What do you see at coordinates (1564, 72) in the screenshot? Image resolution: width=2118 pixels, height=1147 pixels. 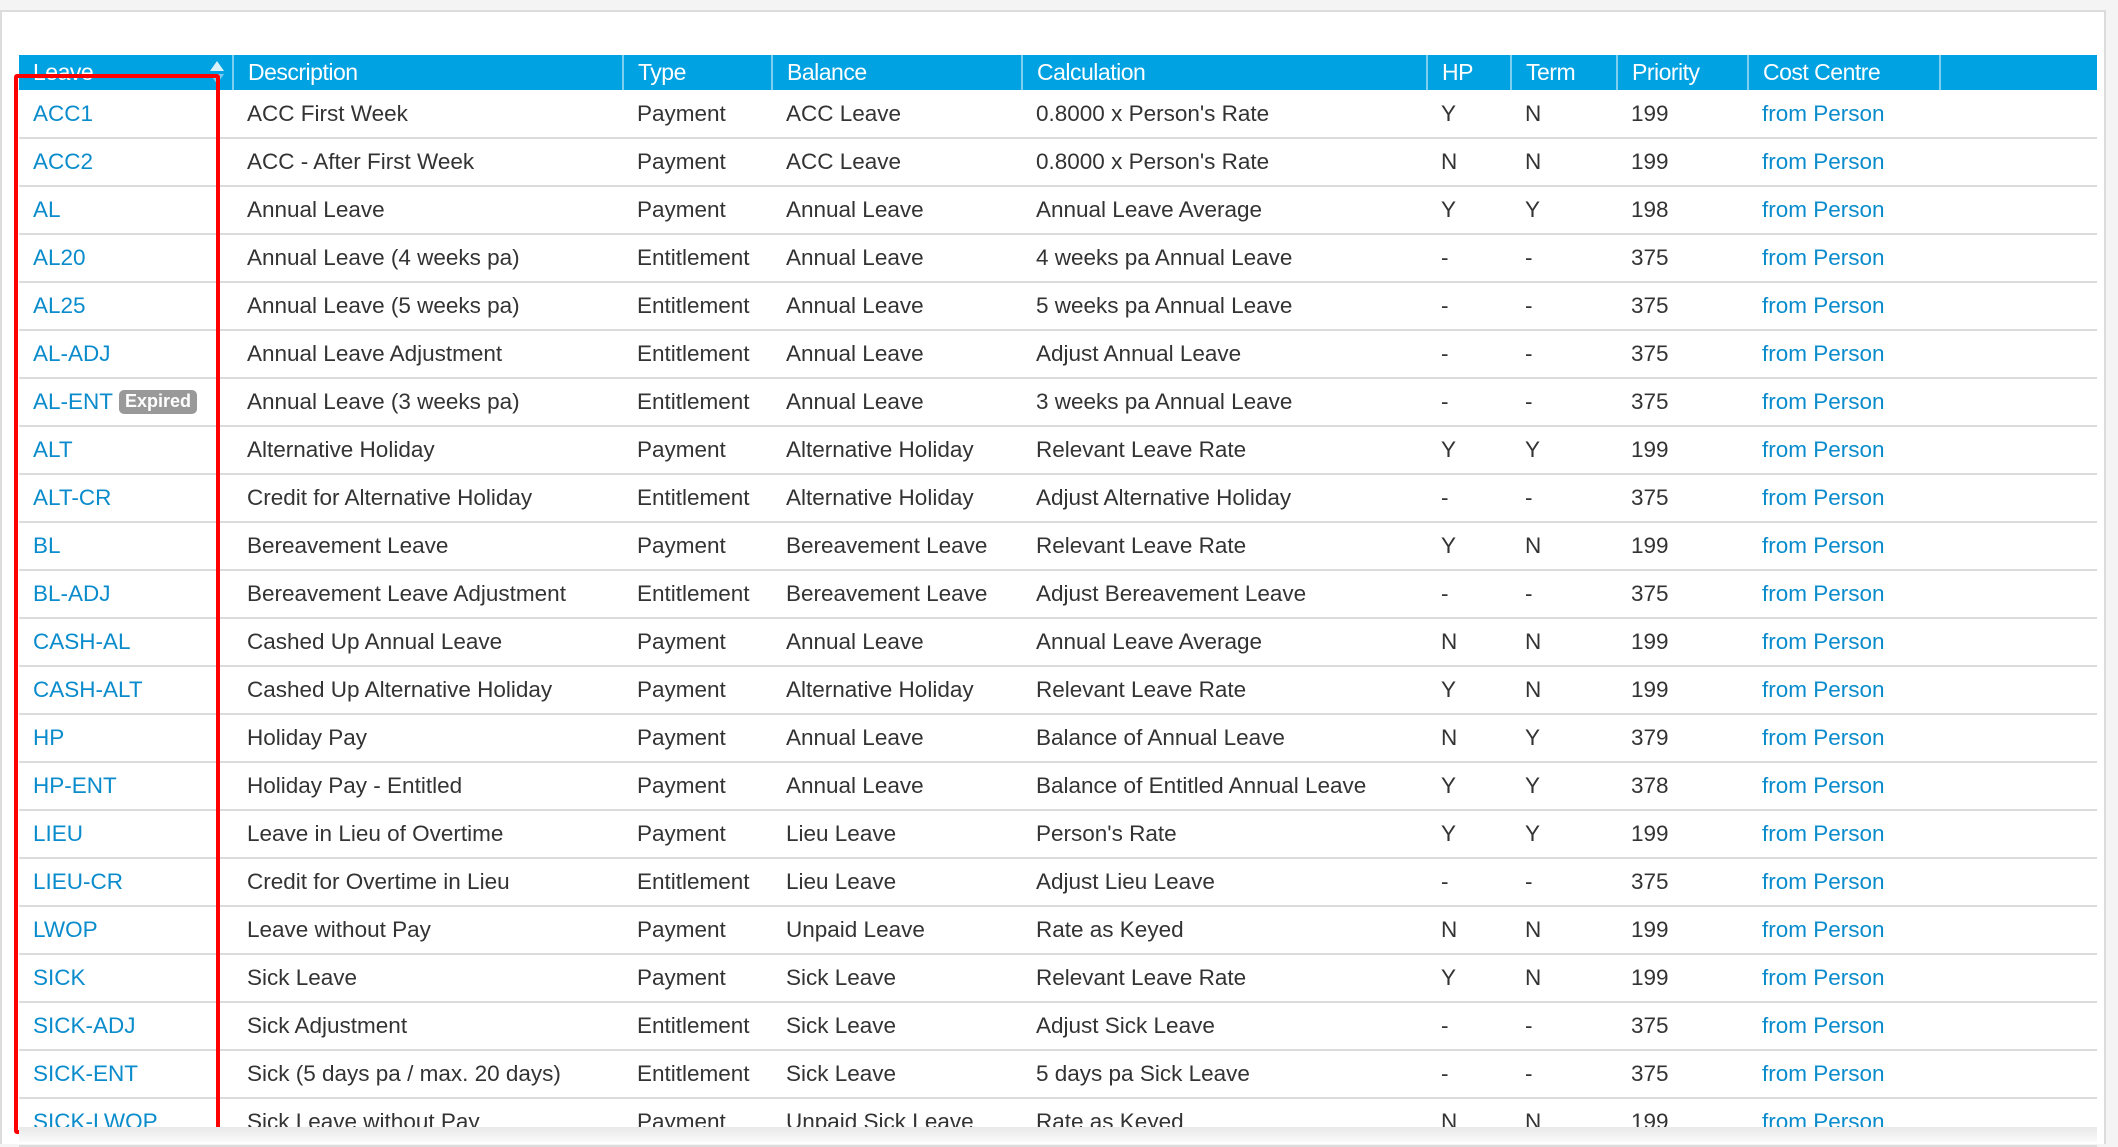 I see `column-header-term: Term` at bounding box center [1564, 72].